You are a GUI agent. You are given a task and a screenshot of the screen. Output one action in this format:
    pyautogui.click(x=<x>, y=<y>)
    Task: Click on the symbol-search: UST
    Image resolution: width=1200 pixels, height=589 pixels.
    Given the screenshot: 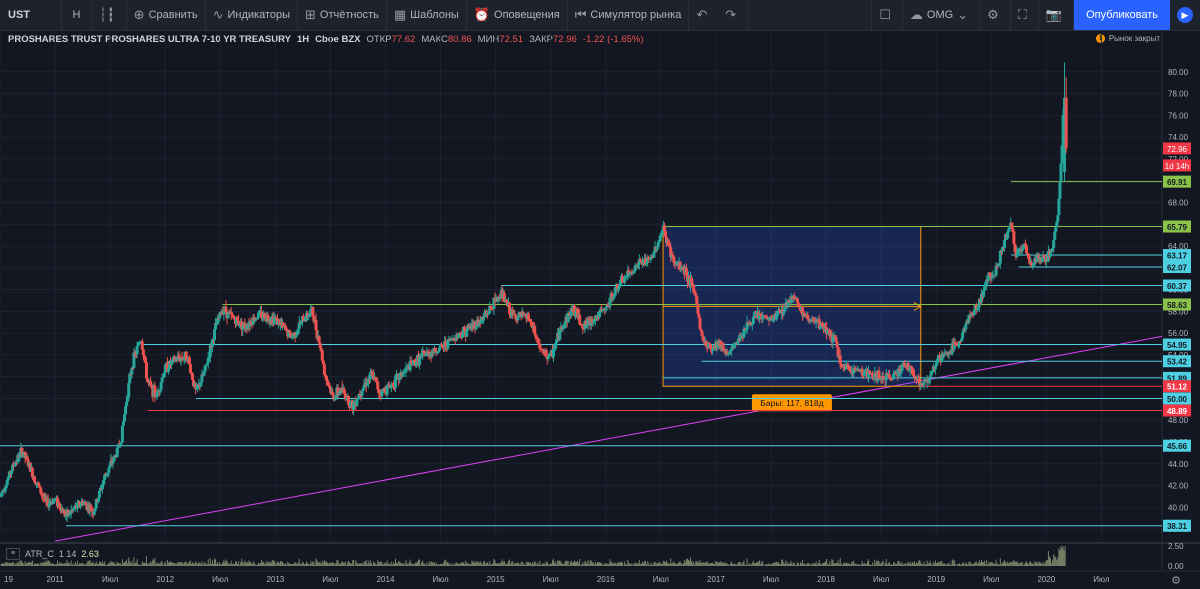 What is the action you would take?
    pyautogui.click(x=31, y=15)
    